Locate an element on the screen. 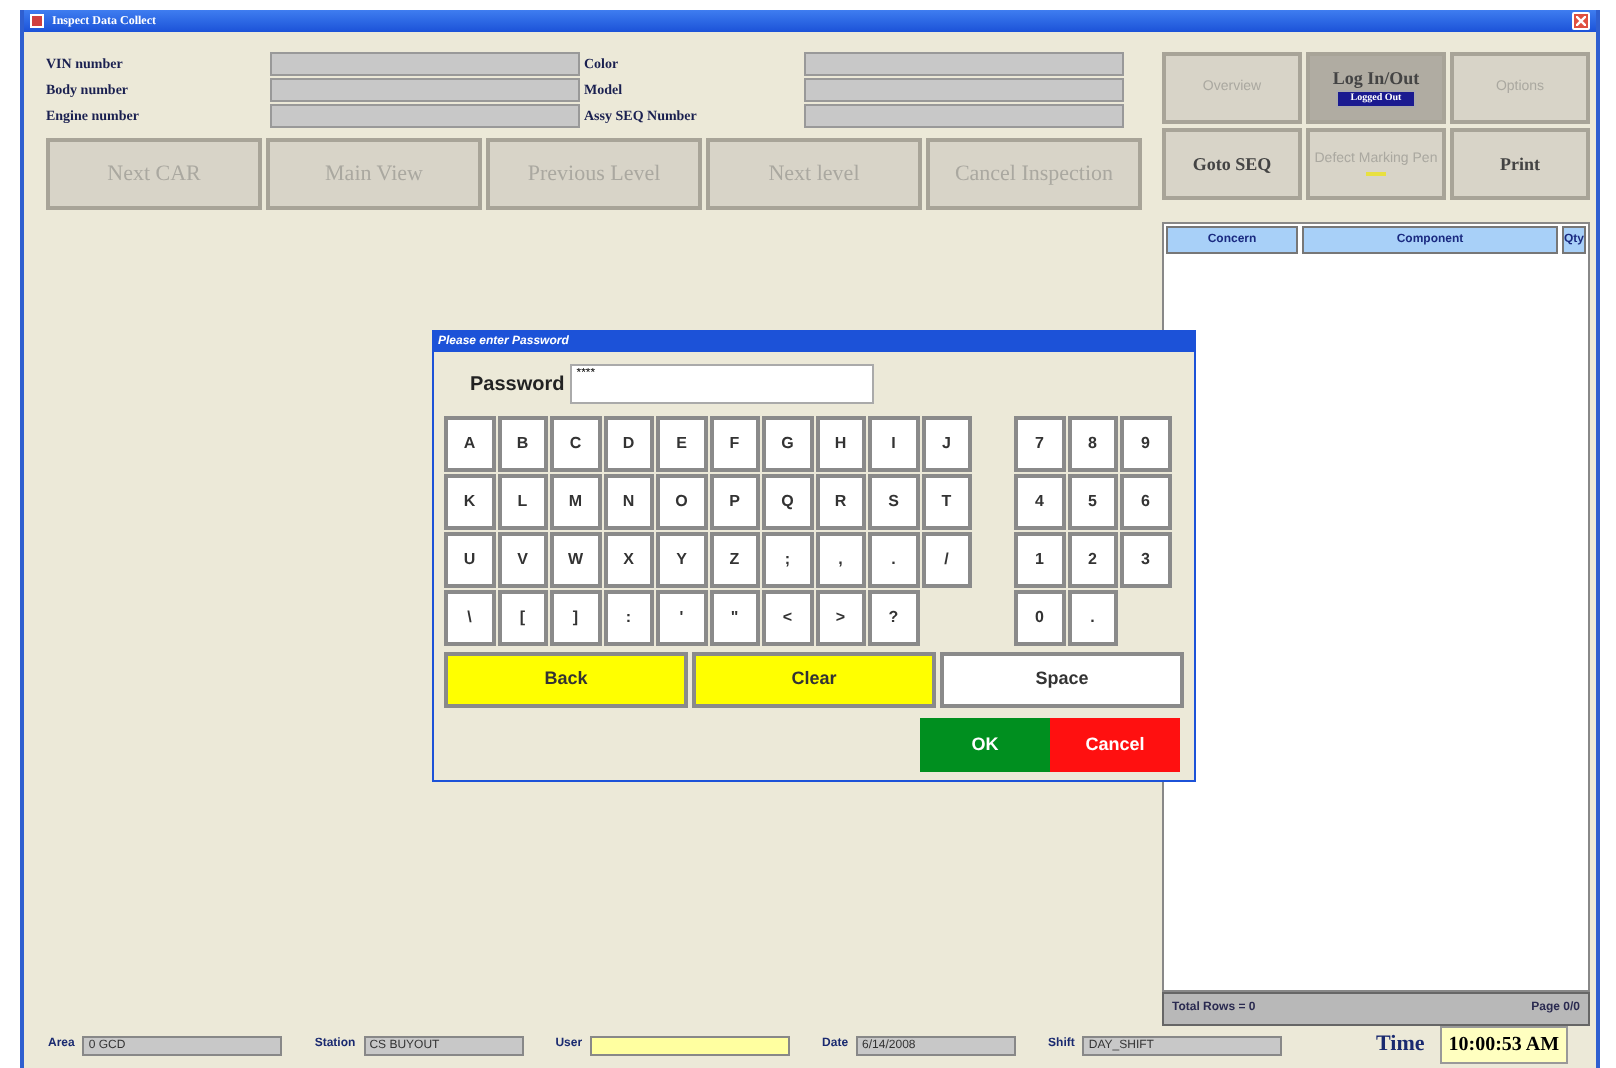 The width and height of the screenshot is (1616, 1068). keyboard-key: W is located at coordinates (575, 560).